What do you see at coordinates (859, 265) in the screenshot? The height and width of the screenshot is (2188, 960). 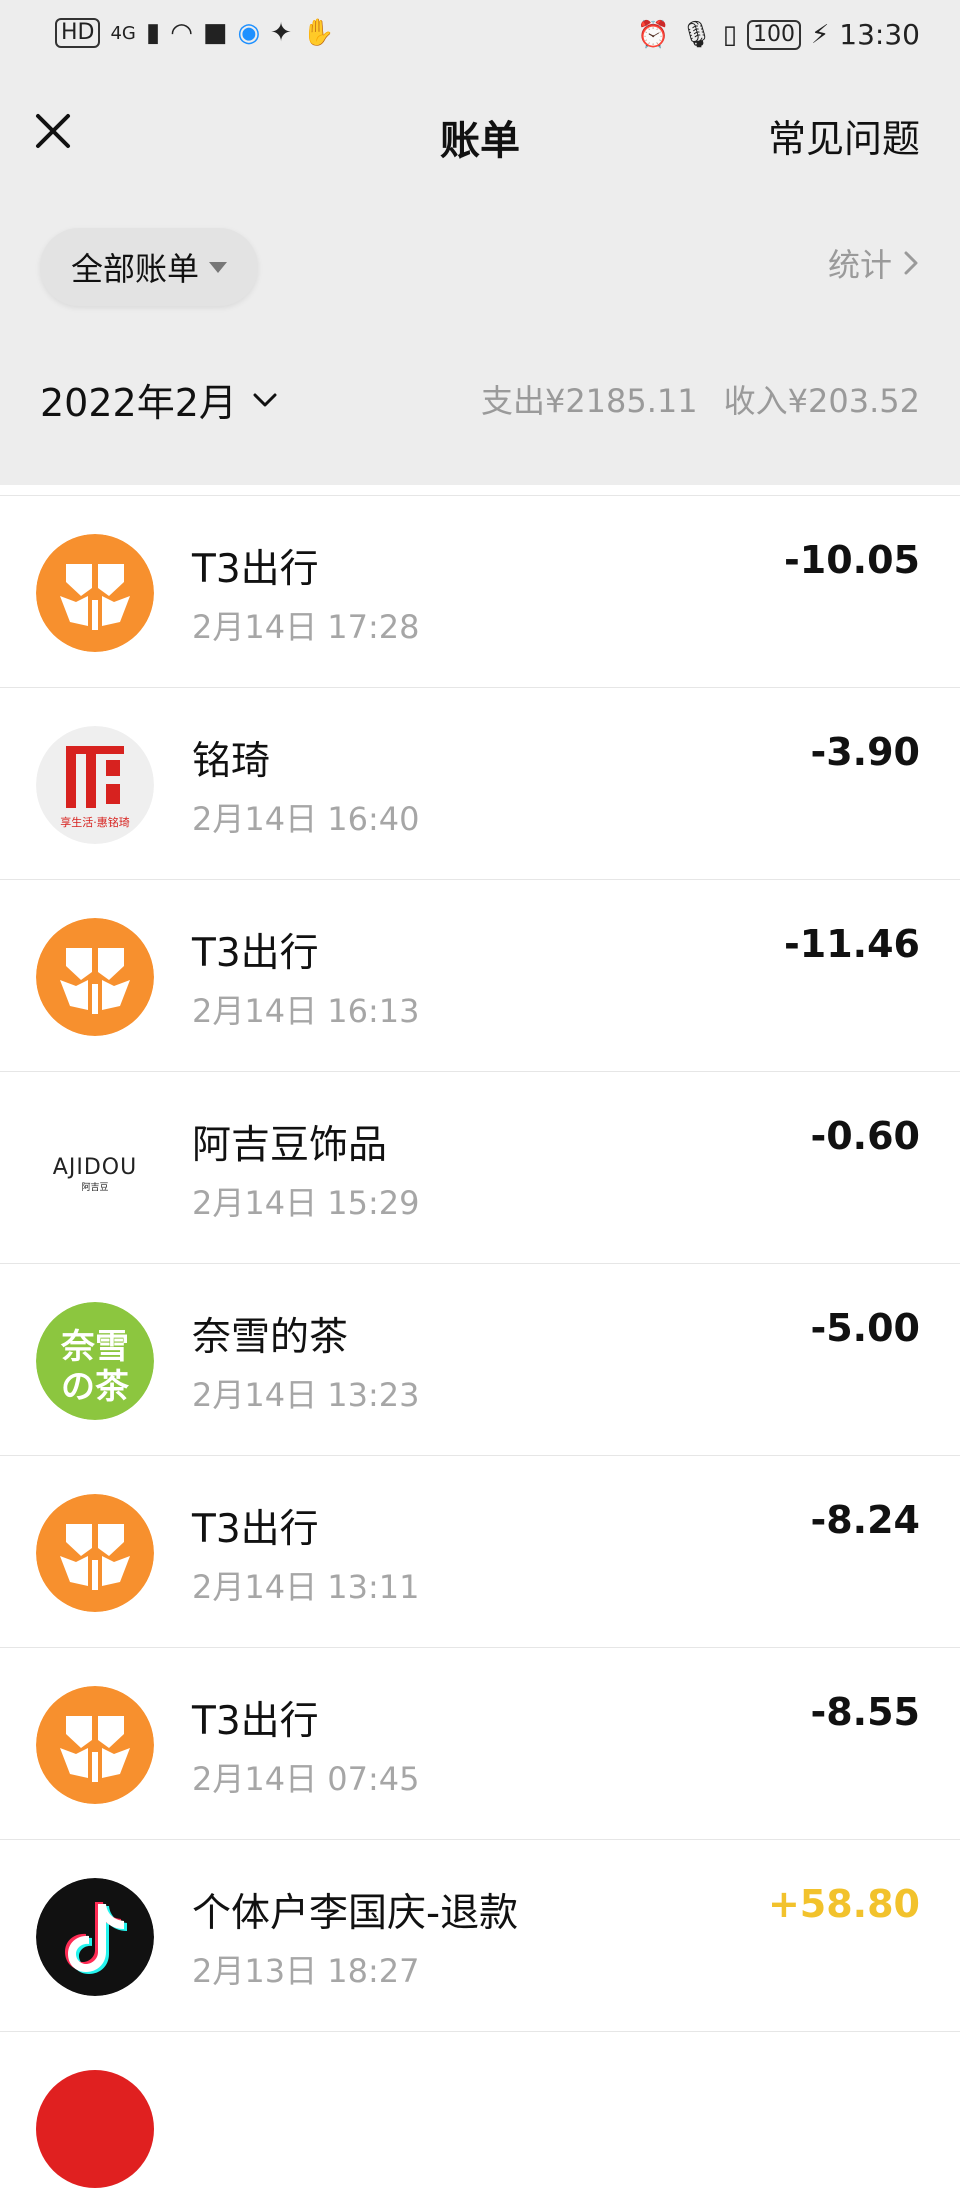 I see `stats-label: 统计` at bounding box center [859, 265].